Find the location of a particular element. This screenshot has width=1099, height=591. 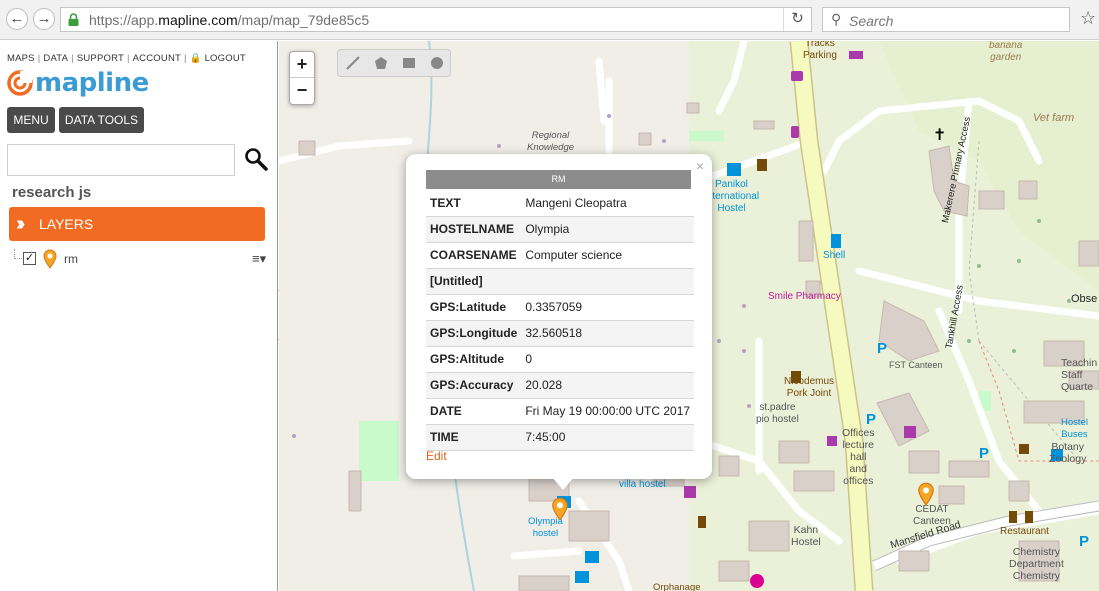

draw-rectangle-icon is located at coordinates (409, 63).